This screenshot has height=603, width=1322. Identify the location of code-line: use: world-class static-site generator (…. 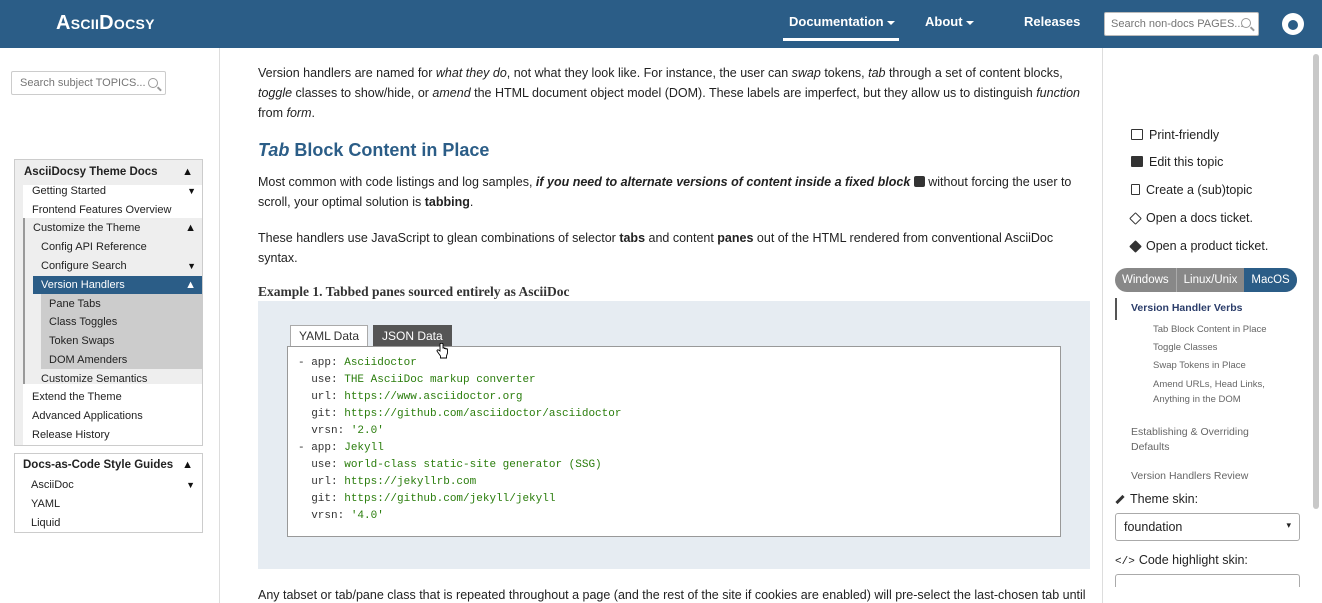
(450, 465).